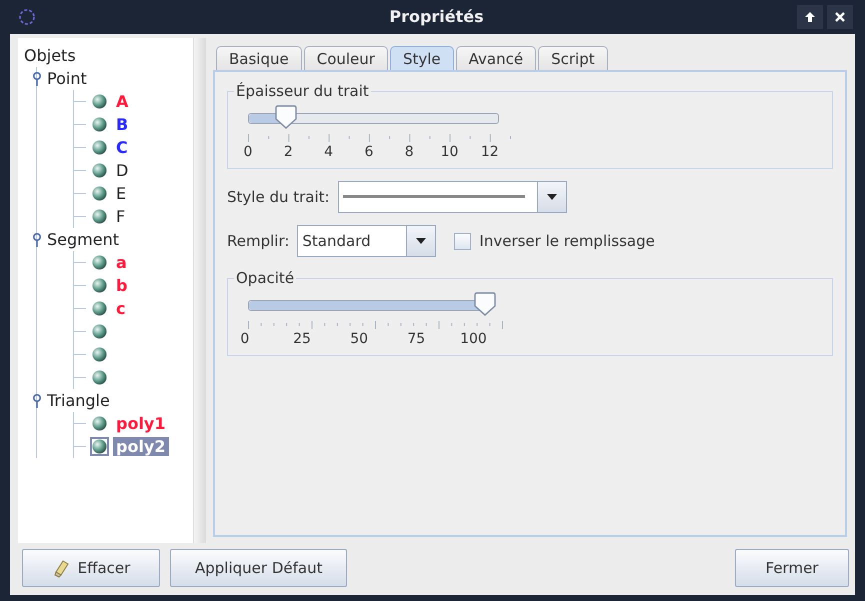 This screenshot has width=865, height=601. Describe the element at coordinates (278, 197) in the screenshot. I see `field-label: Style du trait:` at that location.